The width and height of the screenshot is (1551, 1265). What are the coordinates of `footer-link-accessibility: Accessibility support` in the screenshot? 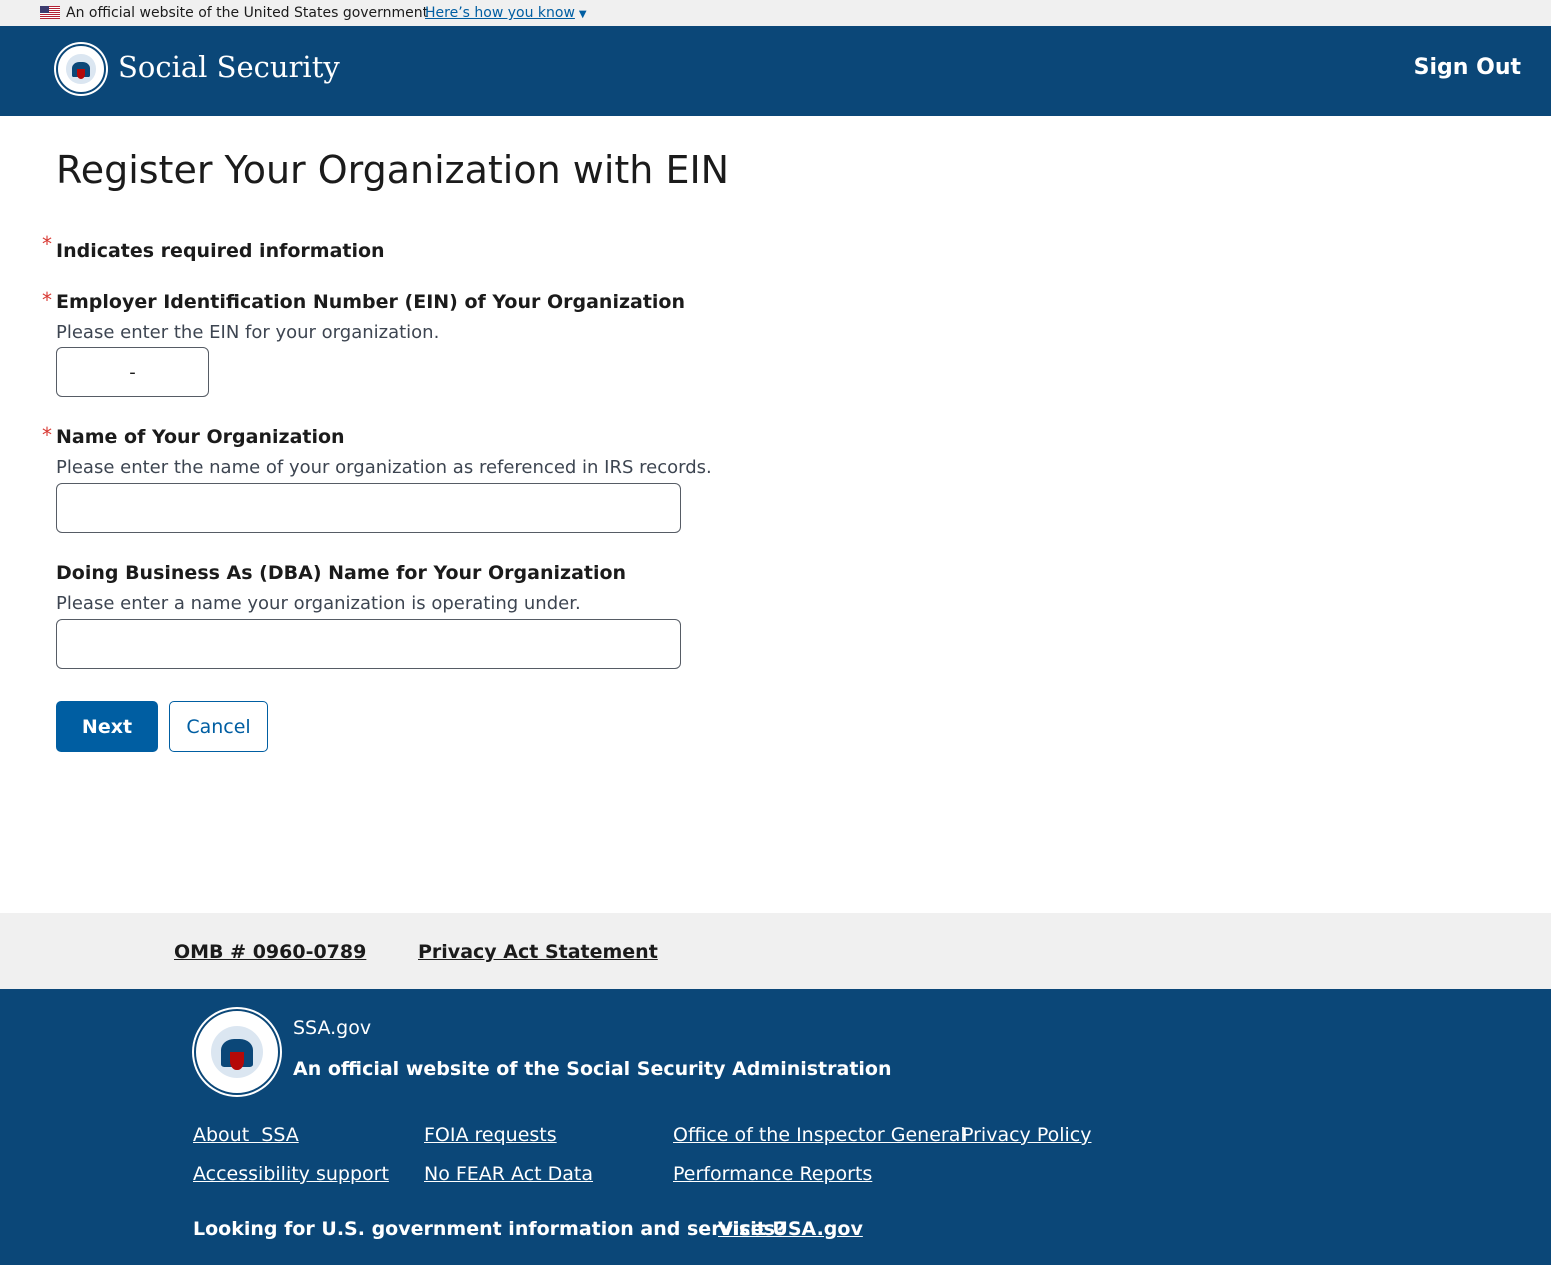 It's located at (291, 1174).